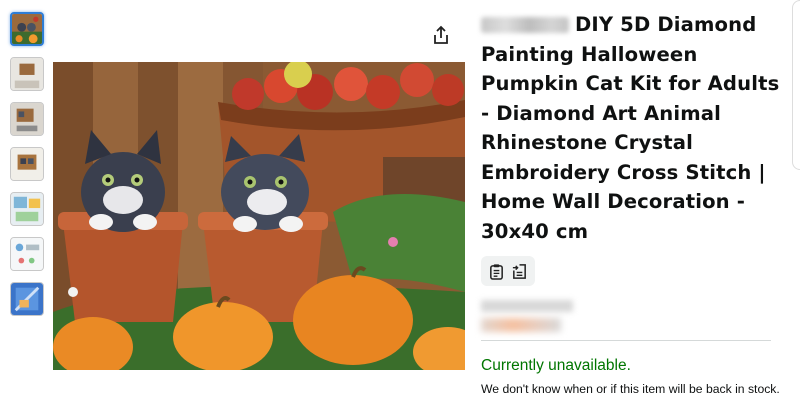  I want to click on share-icon, so click(441, 35).